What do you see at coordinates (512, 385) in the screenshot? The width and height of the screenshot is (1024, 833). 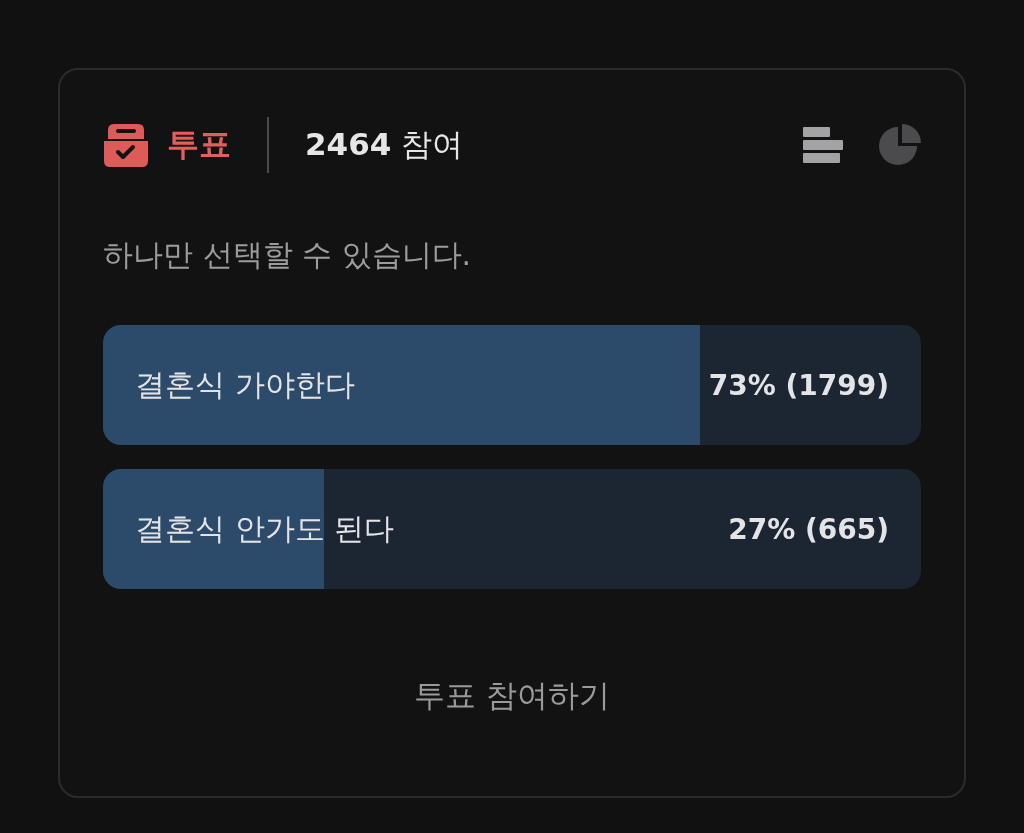 I see `poll-option: 결혼식 가야한다 73% (1799)` at bounding box center [512, 385].